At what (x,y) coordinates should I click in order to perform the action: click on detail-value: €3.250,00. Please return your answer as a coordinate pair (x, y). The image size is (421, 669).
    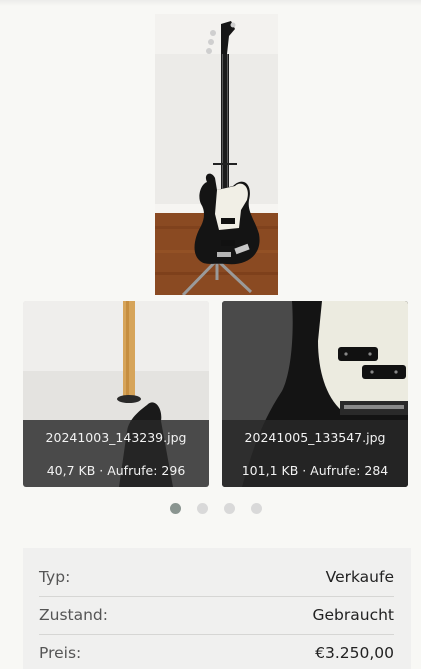
    Looking at the image, I should click on (354, 653).